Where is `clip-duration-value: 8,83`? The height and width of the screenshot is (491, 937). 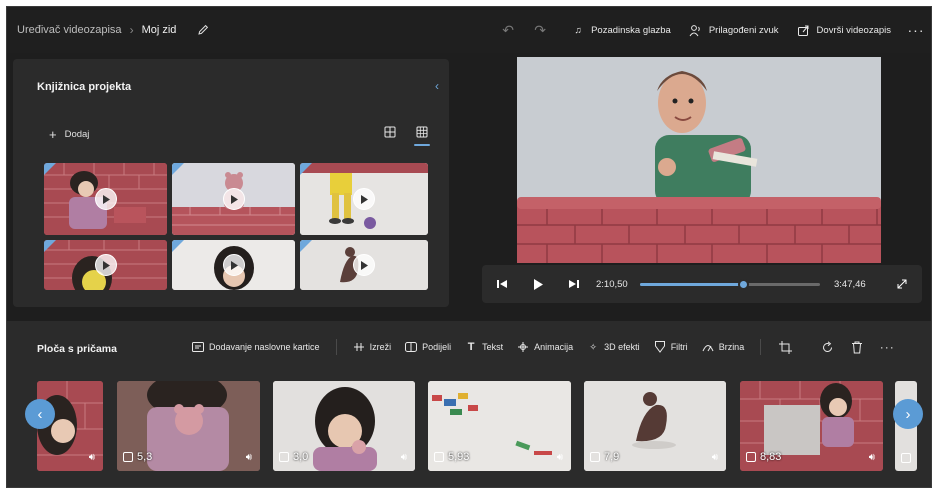
clip-duration-value: 8,83 is located at coordinates (771, 457).